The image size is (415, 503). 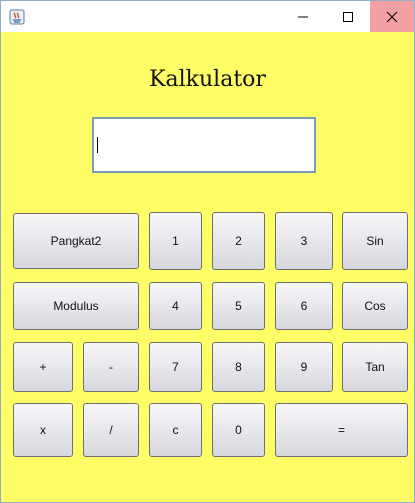 What do you see at coordinates (238, 430) in the screenshot?
I see `digit-0-button: 0` at bounding box center [238, 430].